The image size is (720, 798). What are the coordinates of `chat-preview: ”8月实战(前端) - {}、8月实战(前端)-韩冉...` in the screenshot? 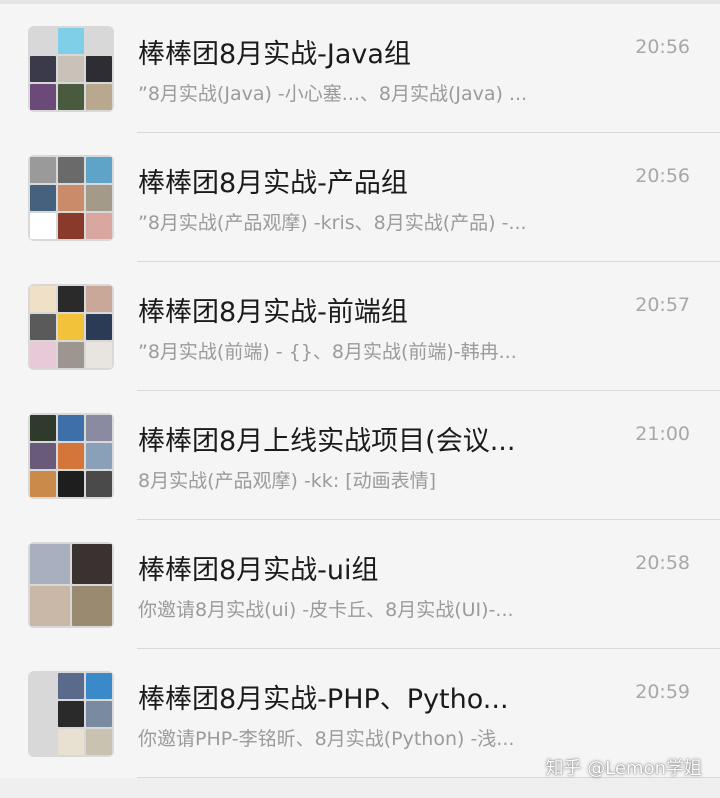 It's located at (327, 352).